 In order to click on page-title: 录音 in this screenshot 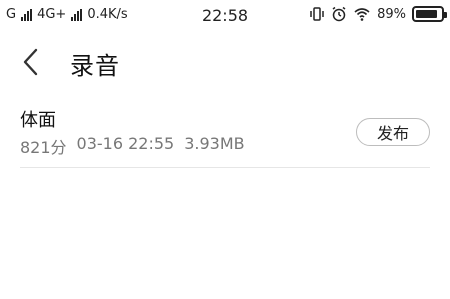, I will do `click(95, 66)`.